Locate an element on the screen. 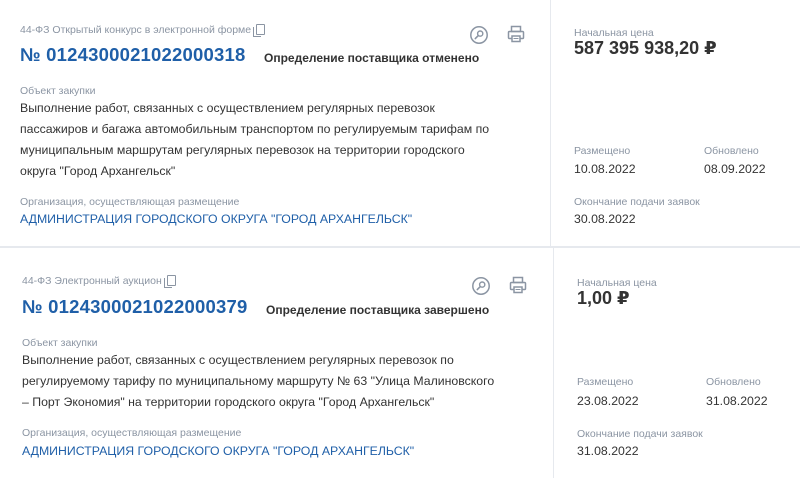  status-text: Определение поставщика завершено is located at coordinates (378, 310).